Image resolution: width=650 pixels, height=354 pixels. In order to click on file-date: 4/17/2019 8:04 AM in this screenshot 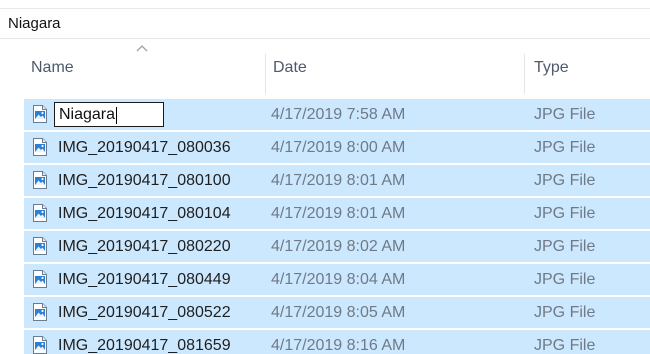, I will do `click(338, 279)`.